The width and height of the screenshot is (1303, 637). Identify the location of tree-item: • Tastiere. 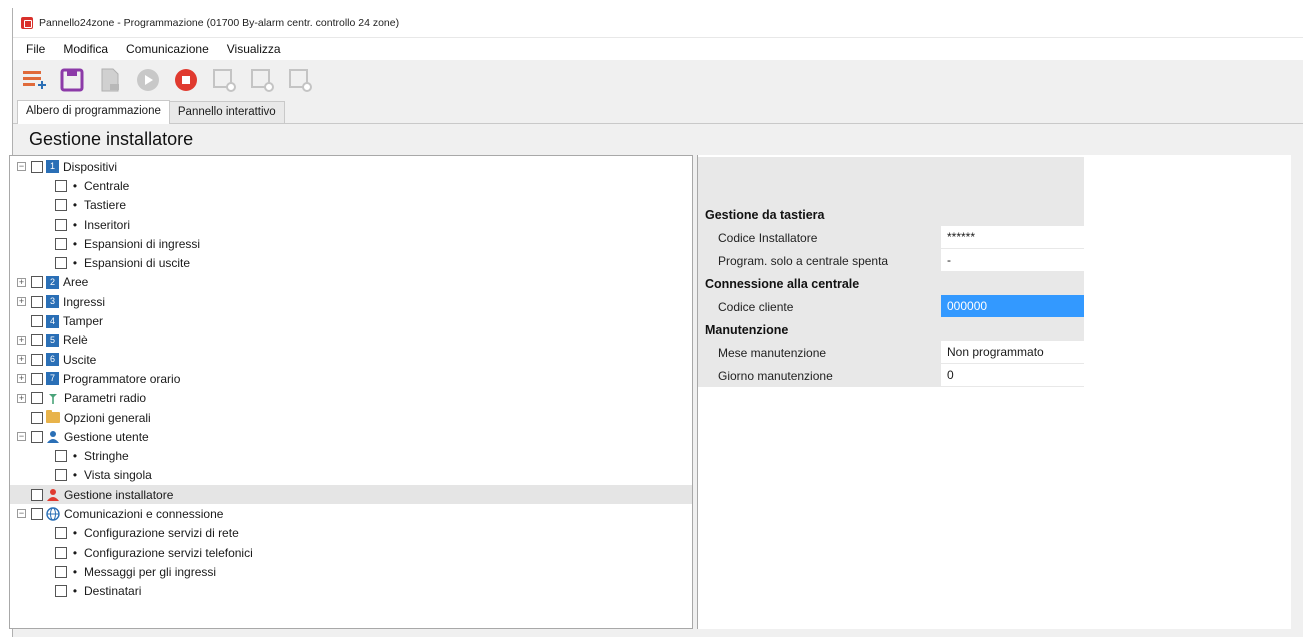
(351, 205).